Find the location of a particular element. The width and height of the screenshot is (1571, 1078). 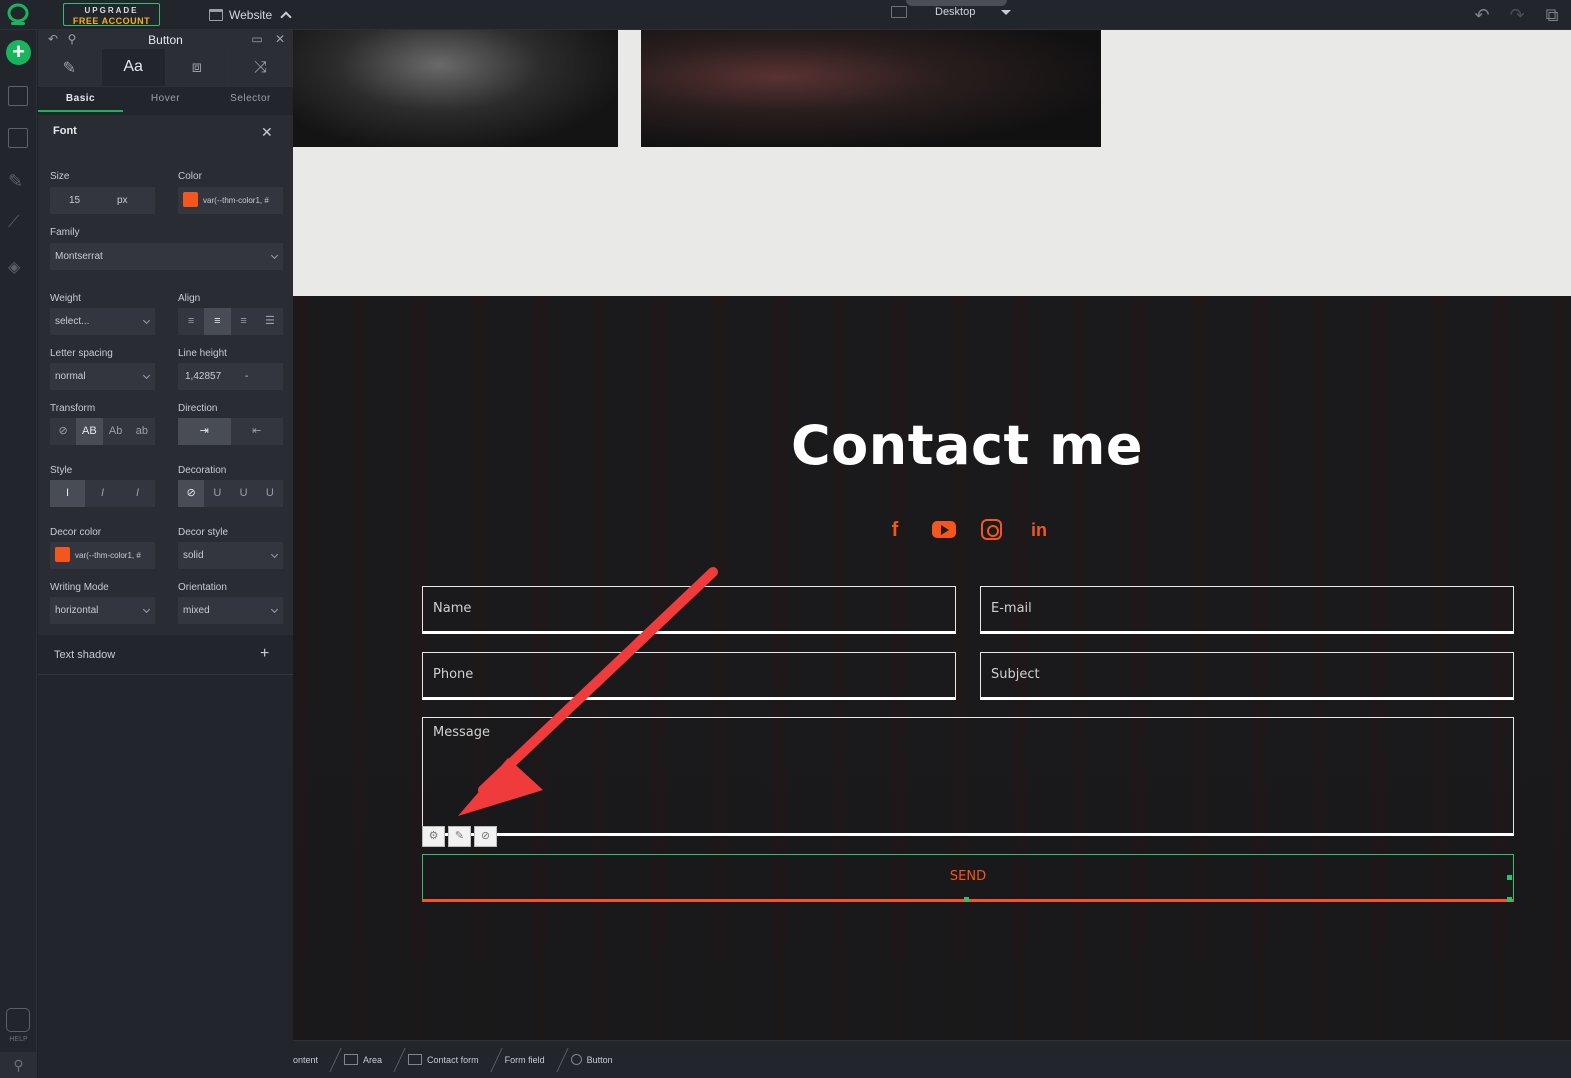

letter-spacing-select: normal is located at coordinates (102, 376).